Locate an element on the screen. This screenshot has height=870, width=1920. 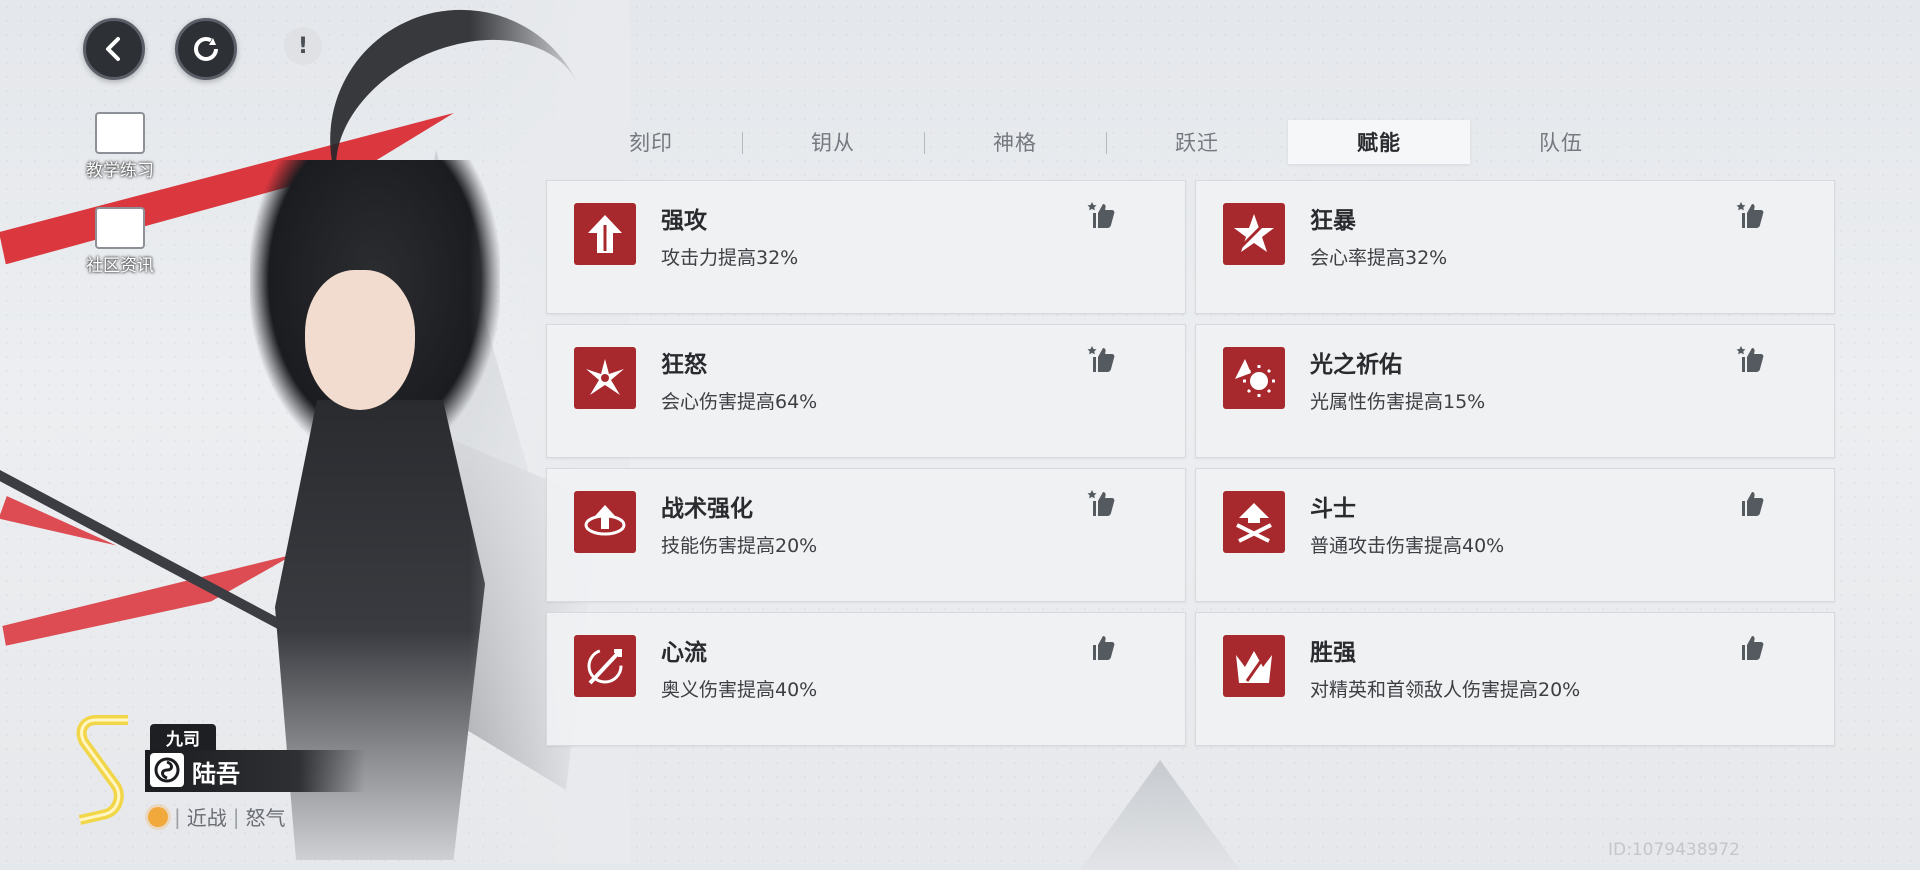
rank-s-emblem is located at coordinates (102, 770).